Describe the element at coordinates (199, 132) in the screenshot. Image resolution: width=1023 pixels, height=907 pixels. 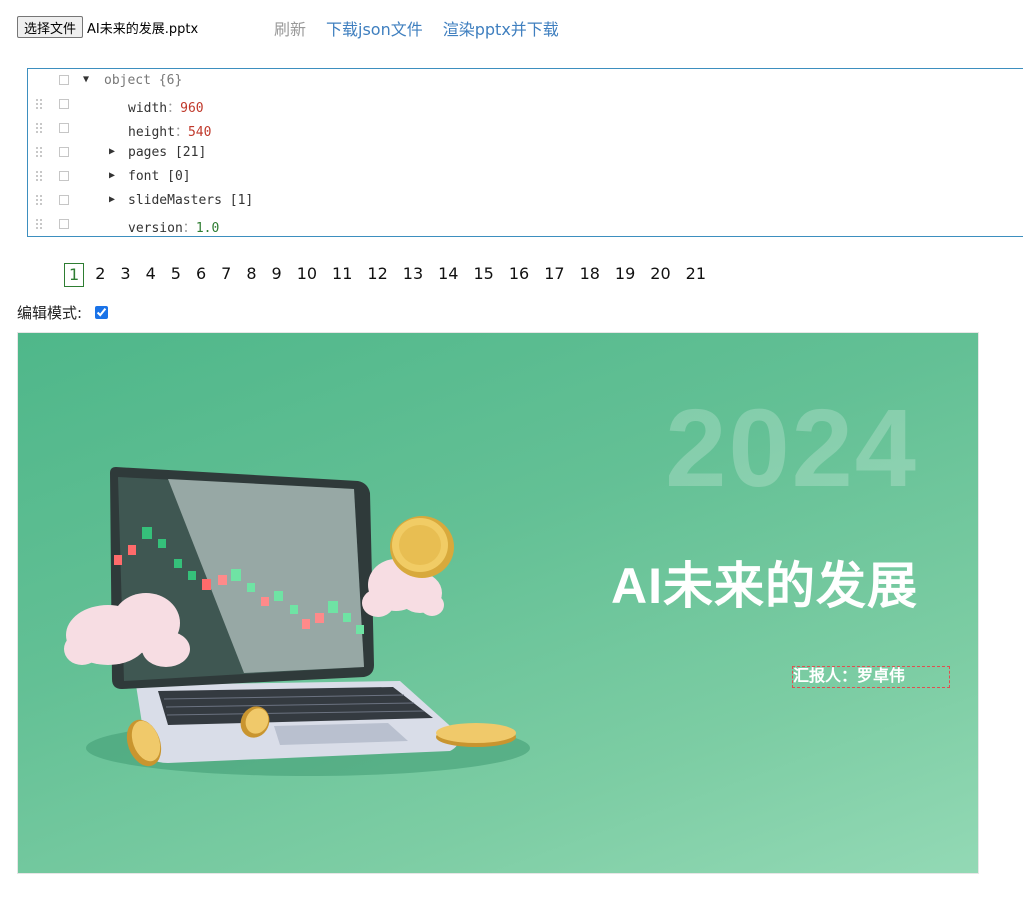
I see `tree-value: 540` at that location.